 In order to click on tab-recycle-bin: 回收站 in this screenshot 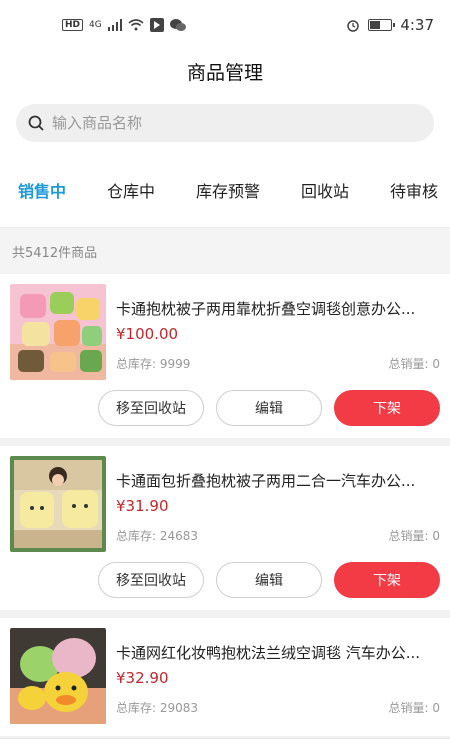, I will do `click(325, 190)`.